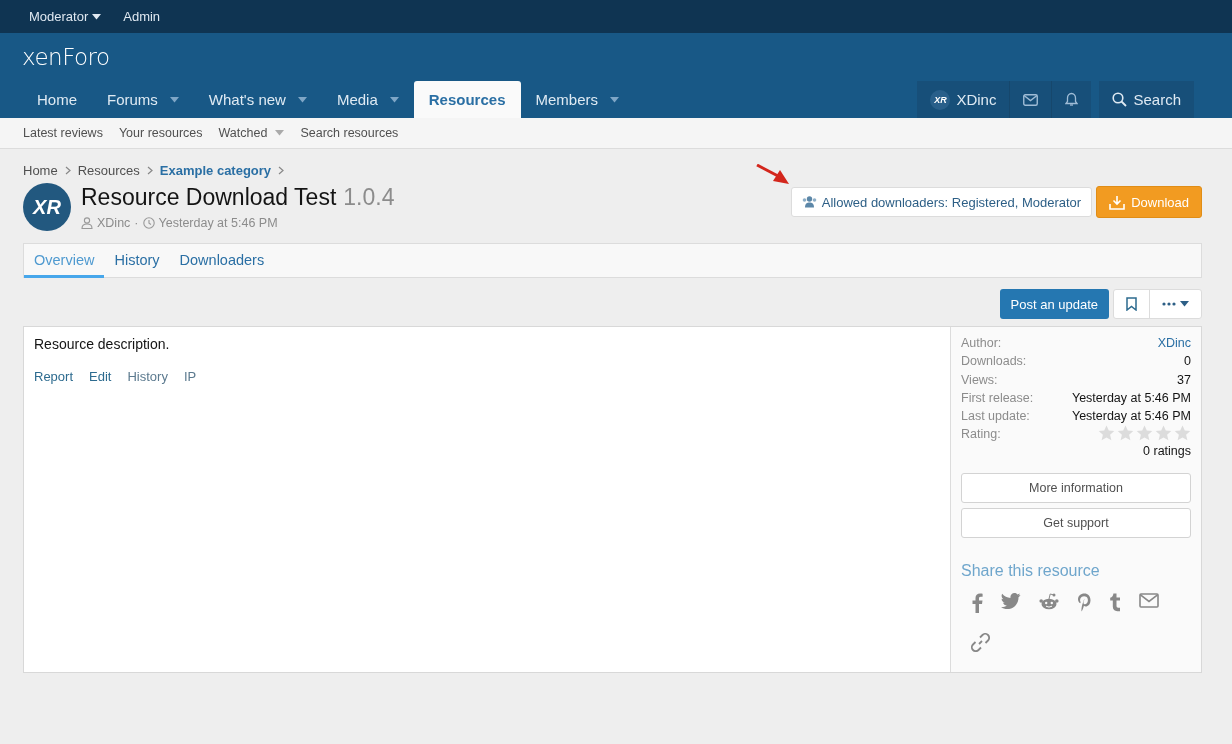 The height and width of the screenshot is (744, 1232). What do you see at coordinates (1131, 304) in the screenshot?
I see `bookmark-icon` at bounding box center [1131, 304].